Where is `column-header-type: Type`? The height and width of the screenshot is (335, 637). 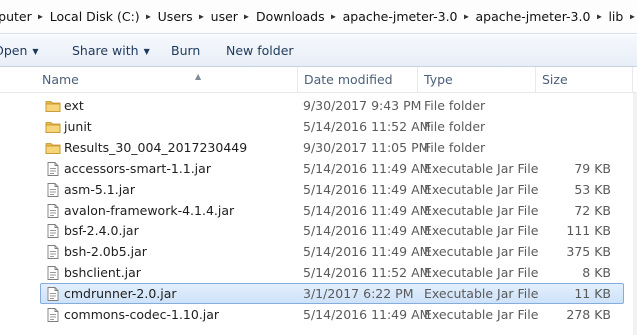 column-header-type: Type is located at coordinates (477, 80).